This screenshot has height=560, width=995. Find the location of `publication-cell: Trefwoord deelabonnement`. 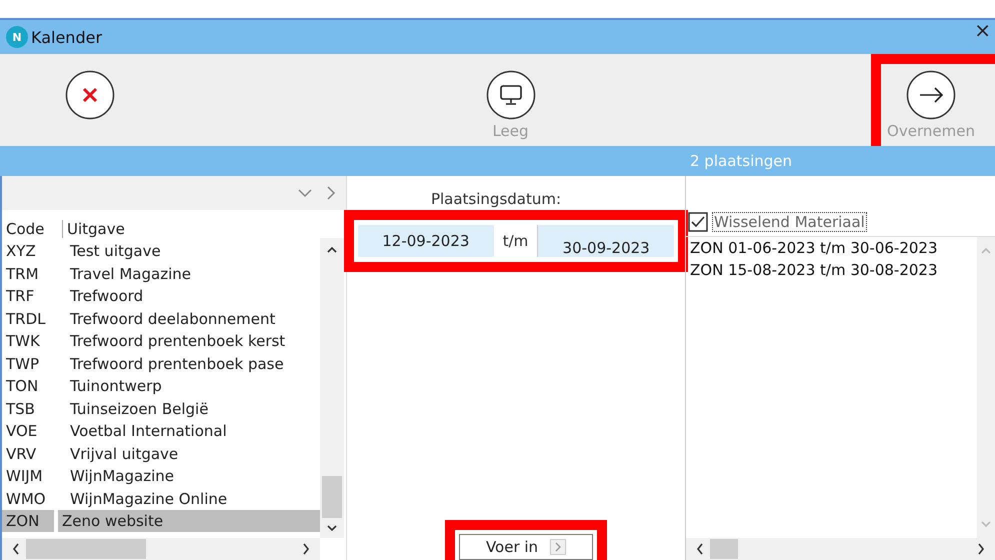

publication-cell: Trefwoord deelabonnement is located at coordinates (193, 319).